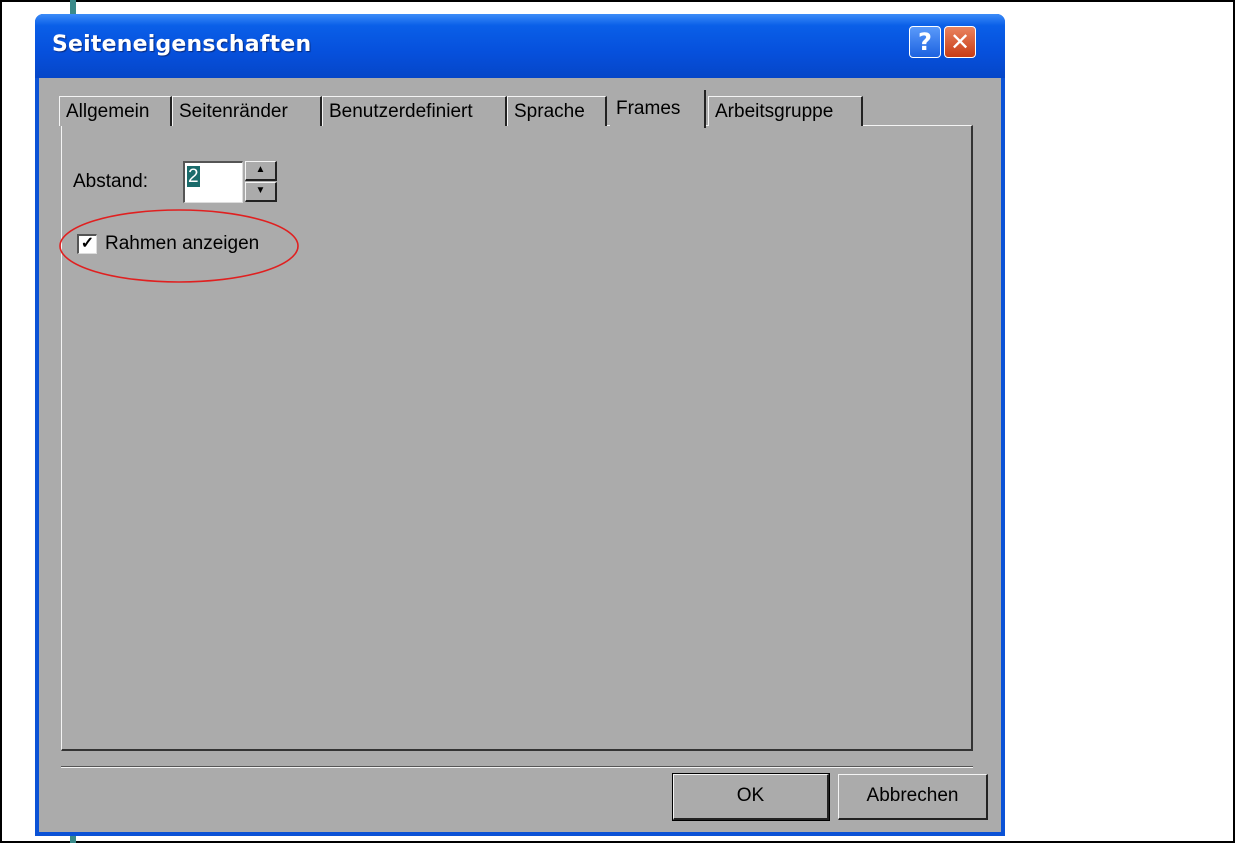 This screenshot has width=1235, height=843. I want to click on spacing-label: Abstand:, so click(110, 181).